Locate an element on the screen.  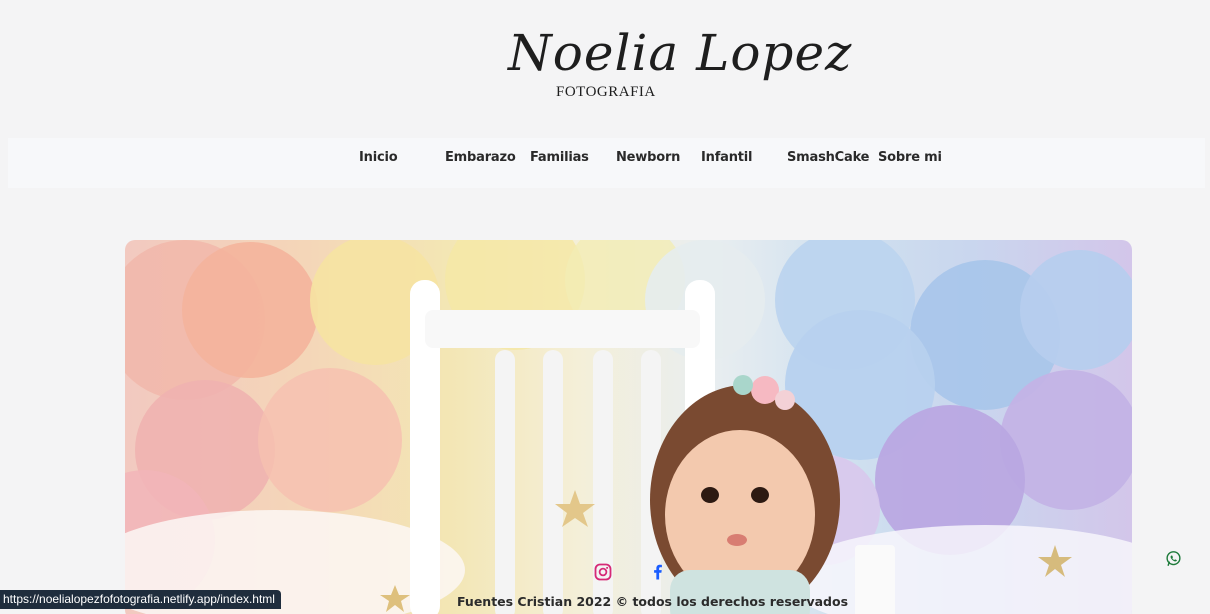
nav-item-sobre-mi: Sobre mi is located at coordinates (910, 157).